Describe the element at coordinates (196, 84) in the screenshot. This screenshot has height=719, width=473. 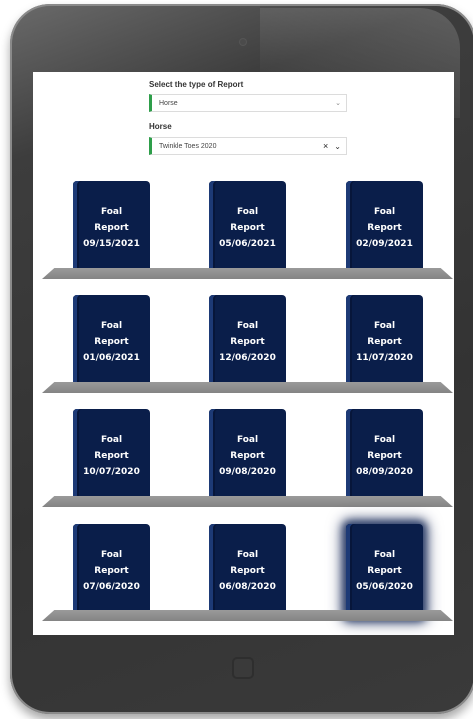
I see `report-type-label: Select the type of Report` at that location.